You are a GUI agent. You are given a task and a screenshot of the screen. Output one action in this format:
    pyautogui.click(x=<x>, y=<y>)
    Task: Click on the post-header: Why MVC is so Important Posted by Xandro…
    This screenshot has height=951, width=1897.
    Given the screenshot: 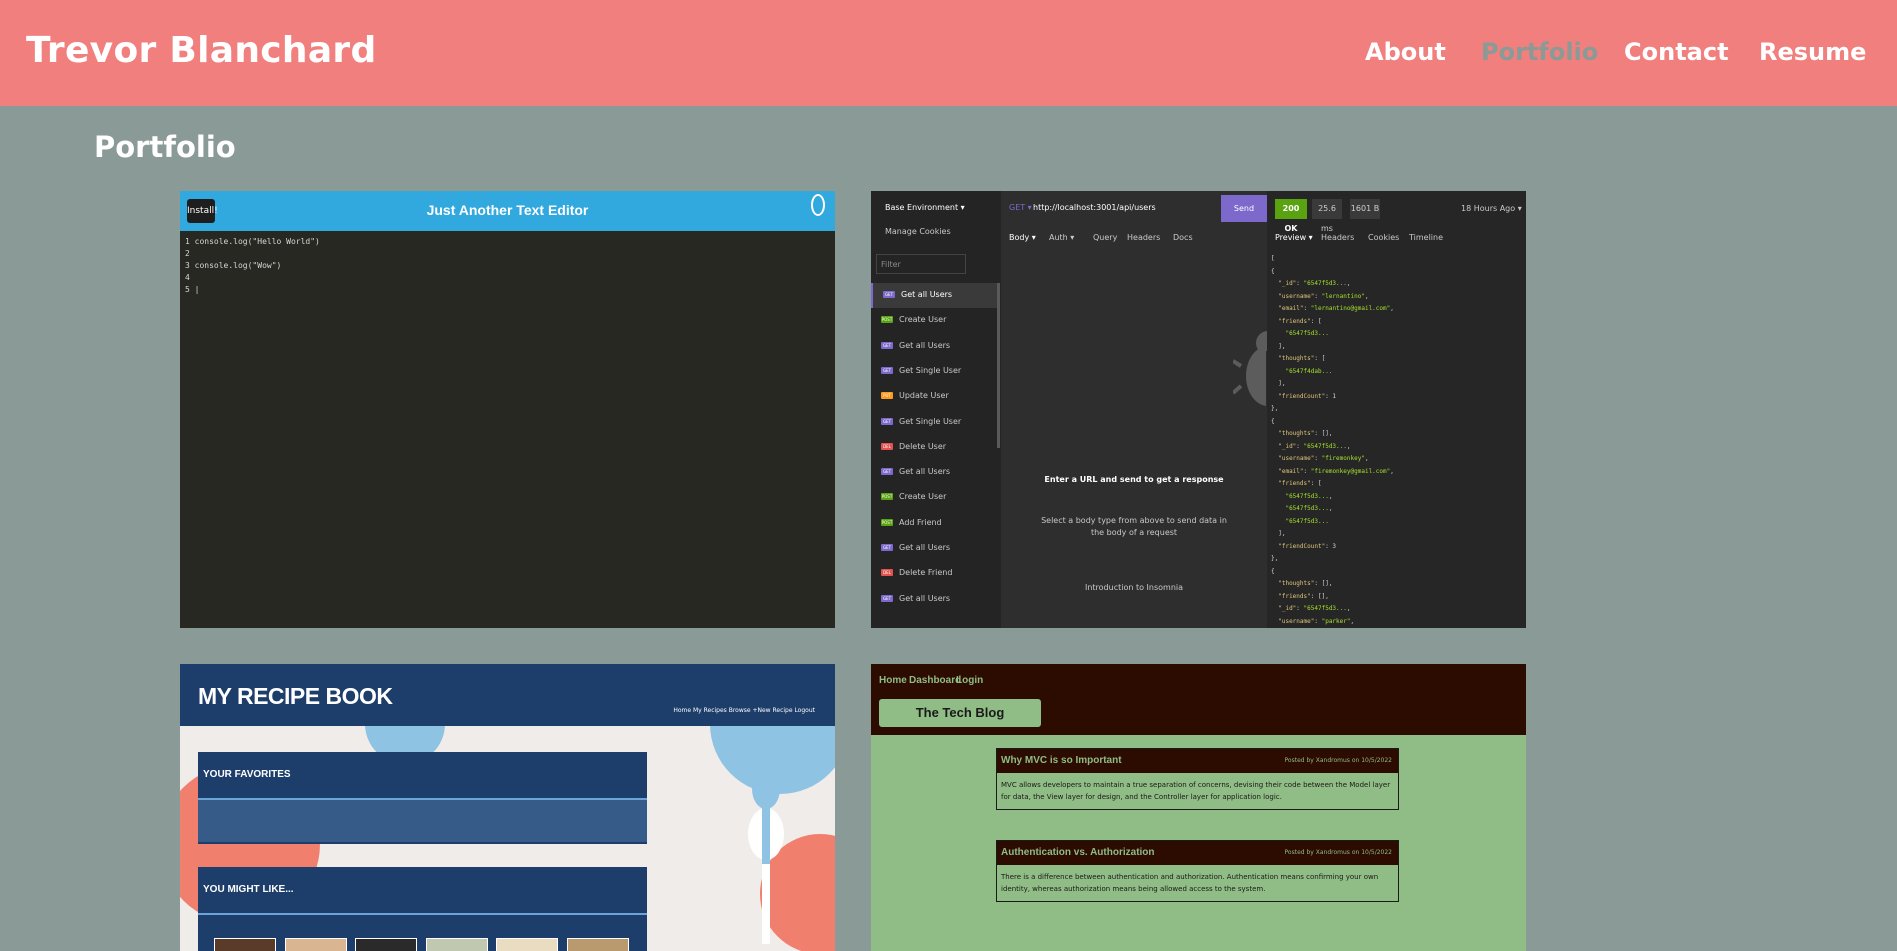 What is the action you would take?
    pyautogui.click(x=1197, y=761)
    